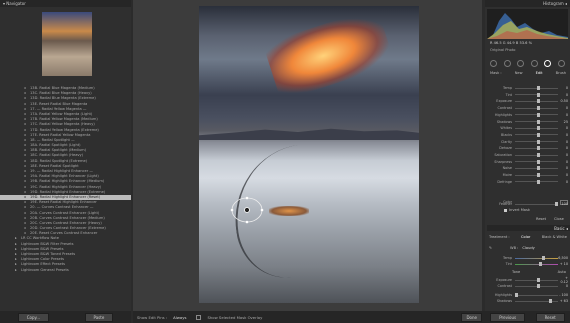 The image size is (570, 323). What do you see at coordinates (529, 204) in the screenshot?
I see `feather-slider: Feather 100` at bounding box center [529, 204].